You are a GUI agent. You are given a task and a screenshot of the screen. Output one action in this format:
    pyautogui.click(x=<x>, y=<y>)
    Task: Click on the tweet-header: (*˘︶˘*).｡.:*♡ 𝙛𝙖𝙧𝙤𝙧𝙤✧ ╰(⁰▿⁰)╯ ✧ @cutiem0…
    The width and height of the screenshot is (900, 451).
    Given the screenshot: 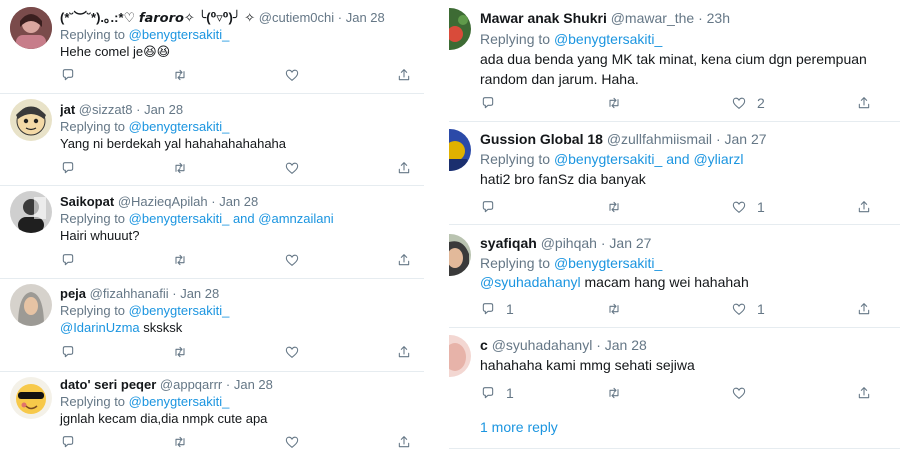 What is the action you would take?
    pyautogui.click(x=239, y=17)
    